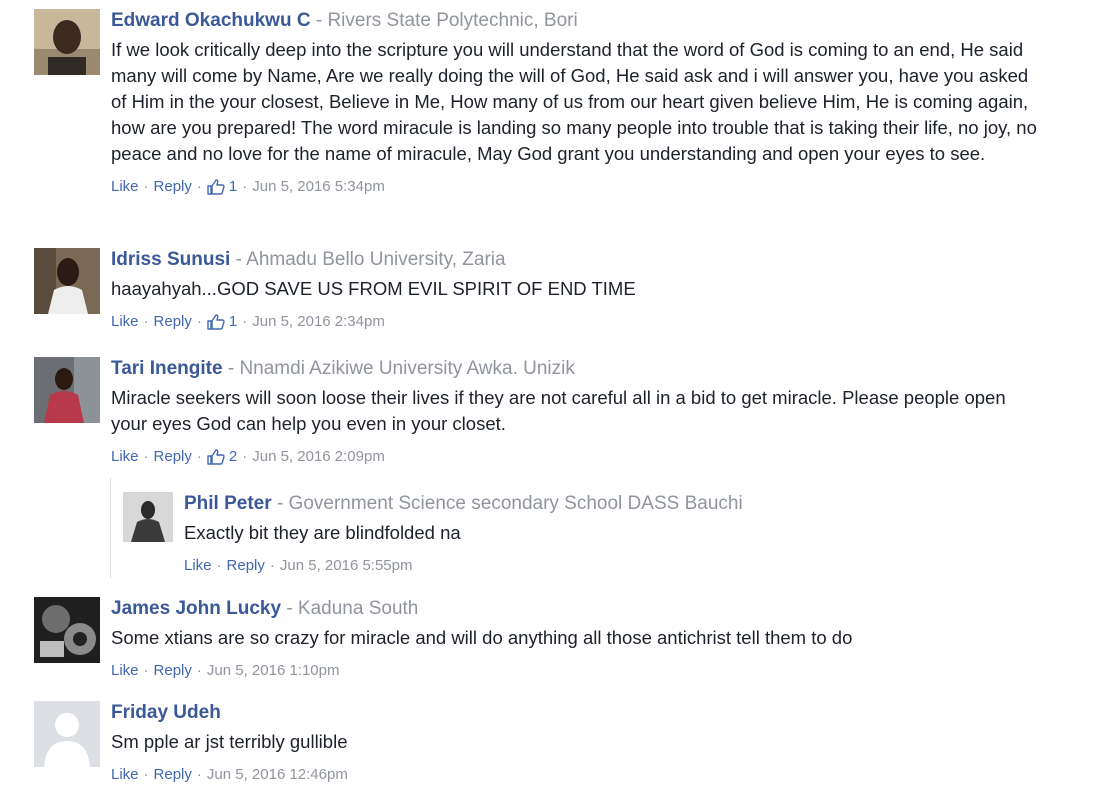 The image size is (1120, 795). What do you see at coordinates (346, 566) in the screenshot?
I see `timestamp: Jun 5, 2016 5:55pm` at bounding box center [346, 566].